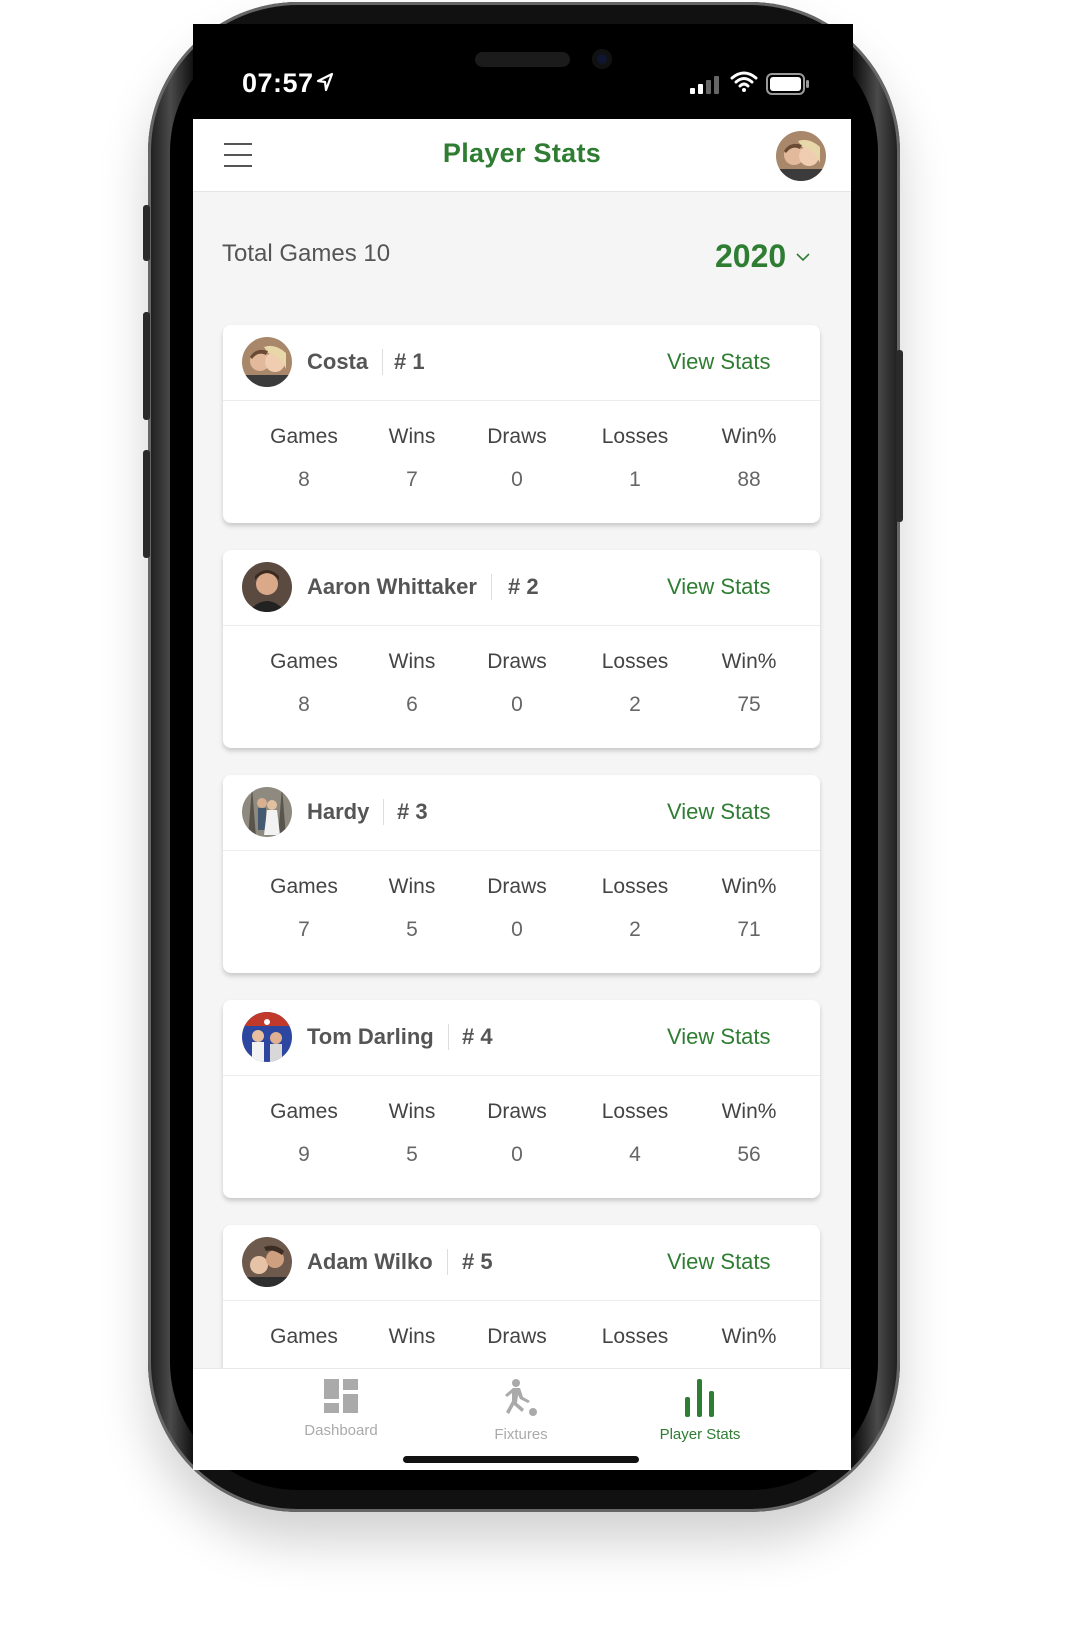  Describe the element at coordinates (304, 1133) in the screenshot. I see `stat-games: Games 9` at that location.